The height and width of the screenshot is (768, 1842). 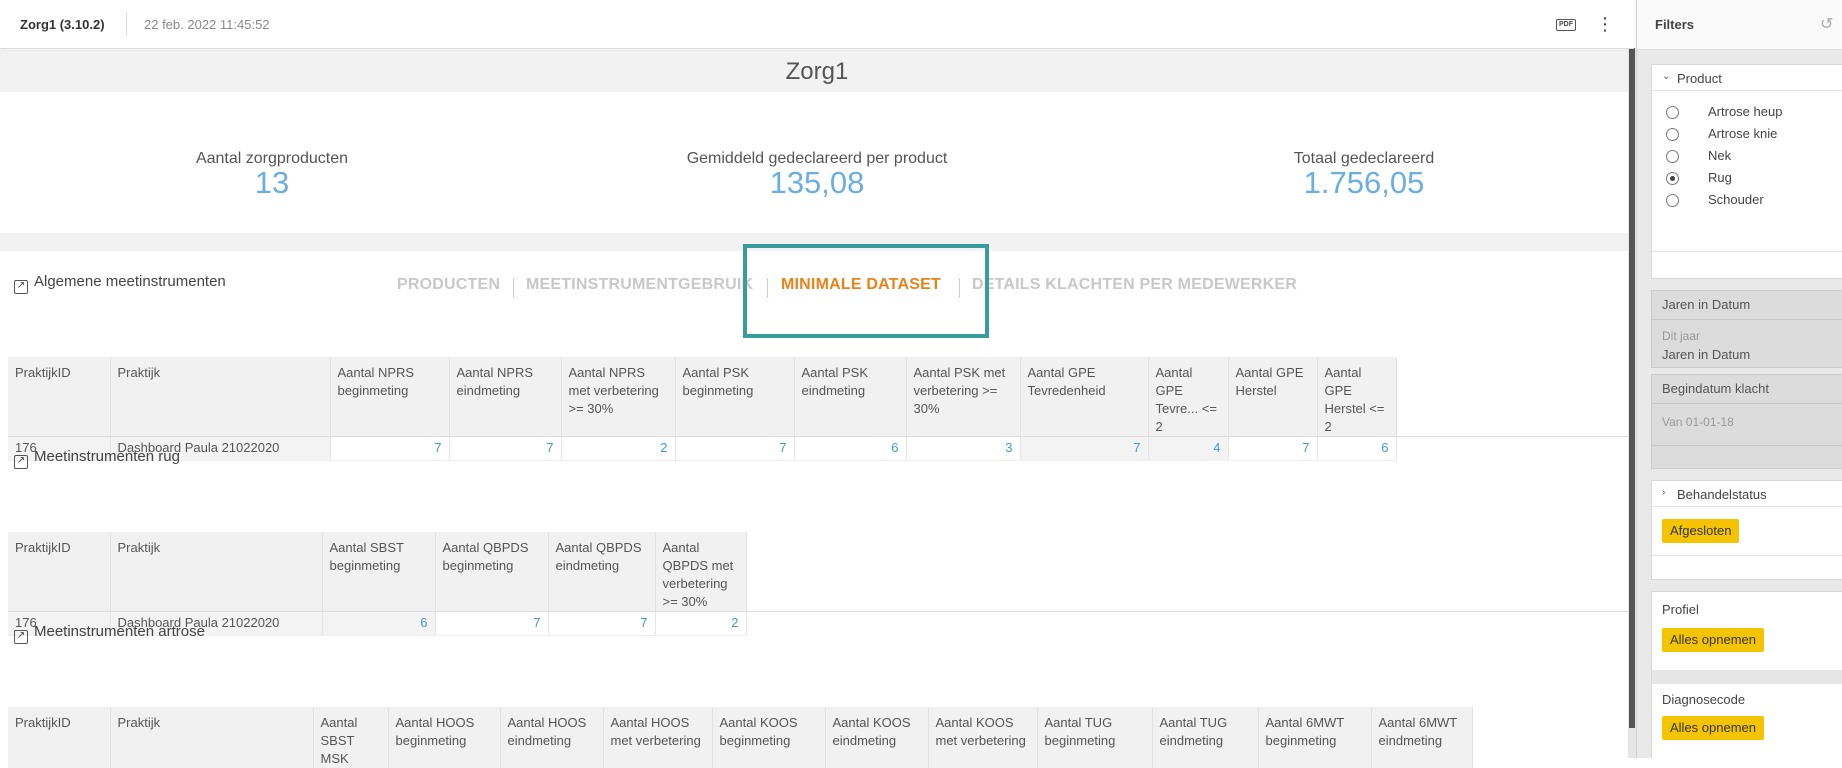 What do you see at coordinates (1134, 285) in the screenshot?
I see `tab-details-klachten: DETAILS KLACHTEN PER MEDEWERKER` at bounding box center [1134, 285].